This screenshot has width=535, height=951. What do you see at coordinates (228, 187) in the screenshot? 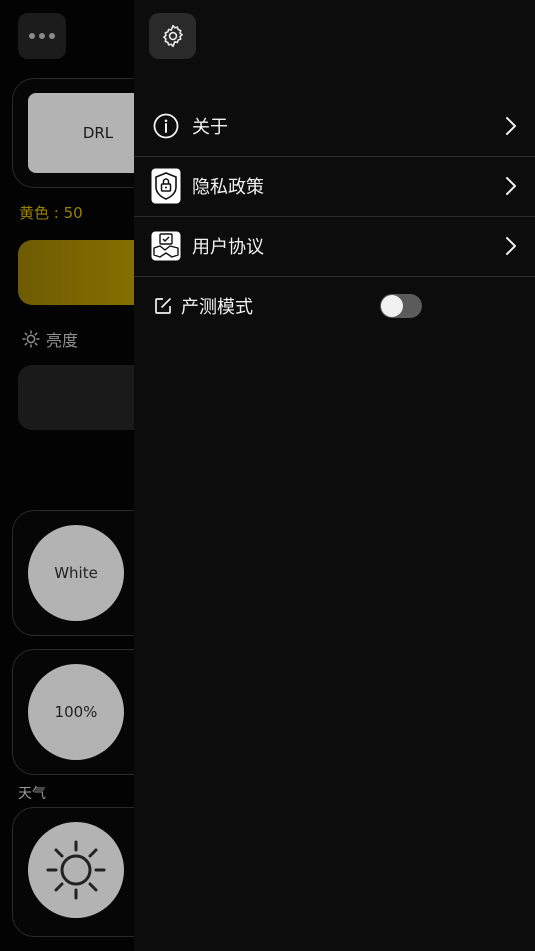
I see `menu-item-label: 隐私政策` at bounding box center [228, 187].